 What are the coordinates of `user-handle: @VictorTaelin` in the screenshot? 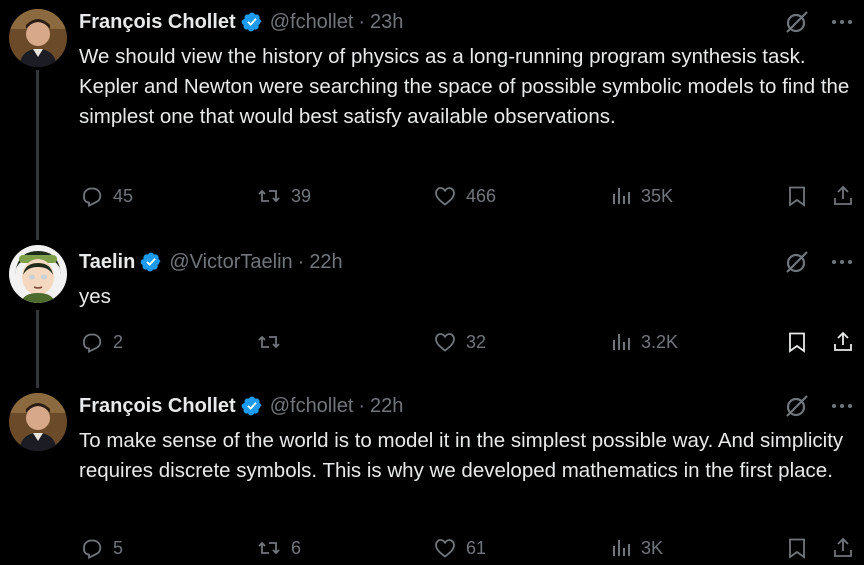 It's located at (230, 262).